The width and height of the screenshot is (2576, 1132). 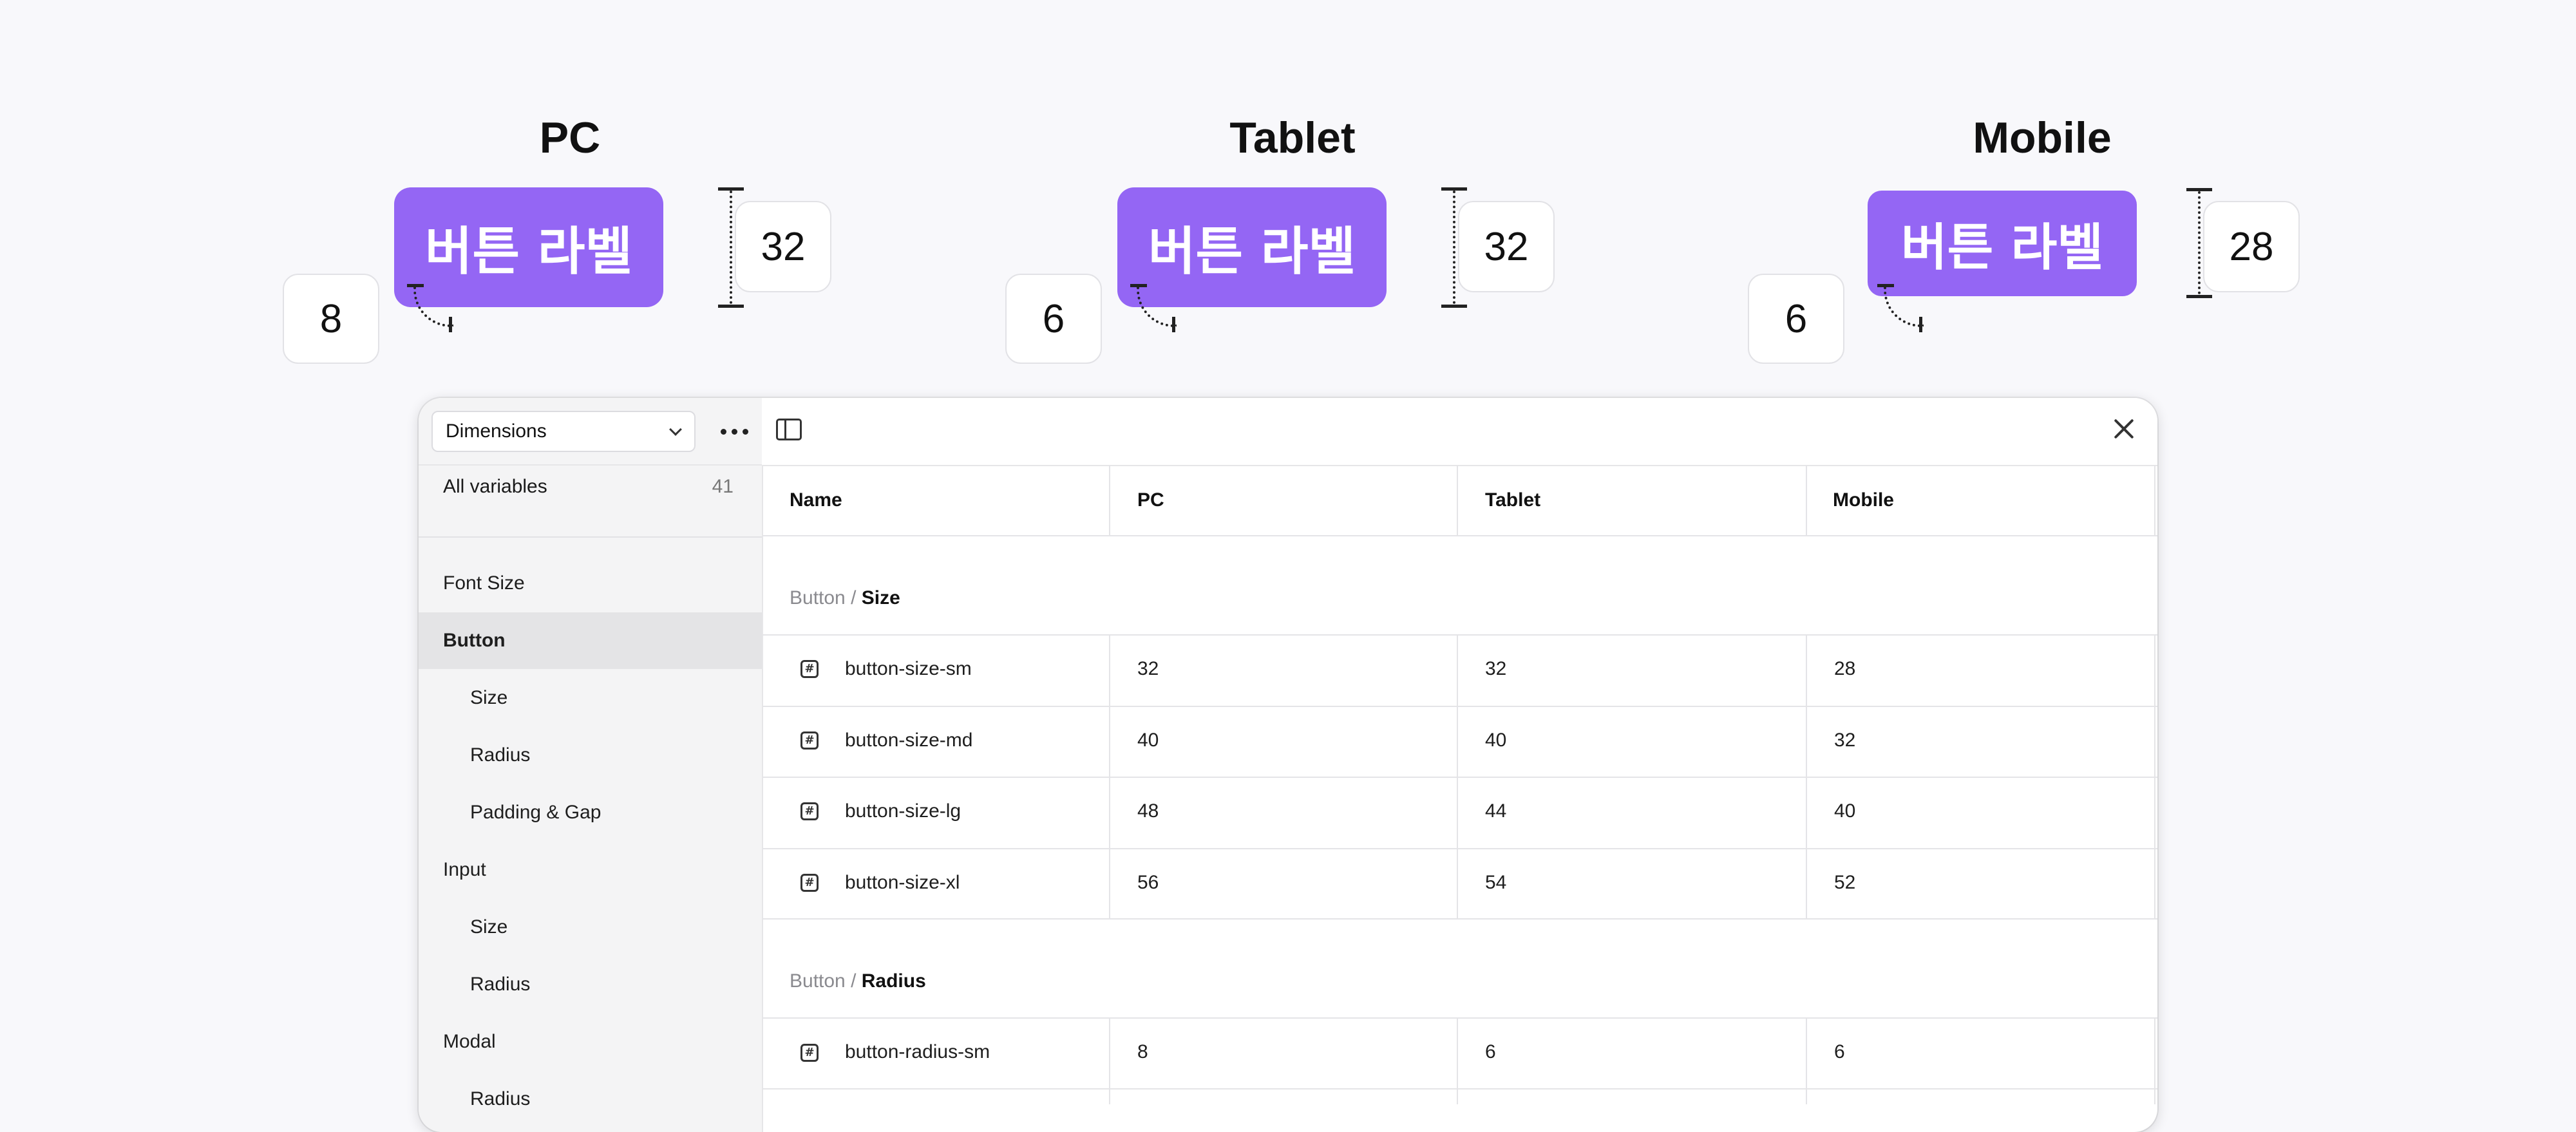 What do you see at coordinates (590, 755) in the screenshot?
I see `sidebar-item-button-radius: Radius` at bounding box center [590, 755].